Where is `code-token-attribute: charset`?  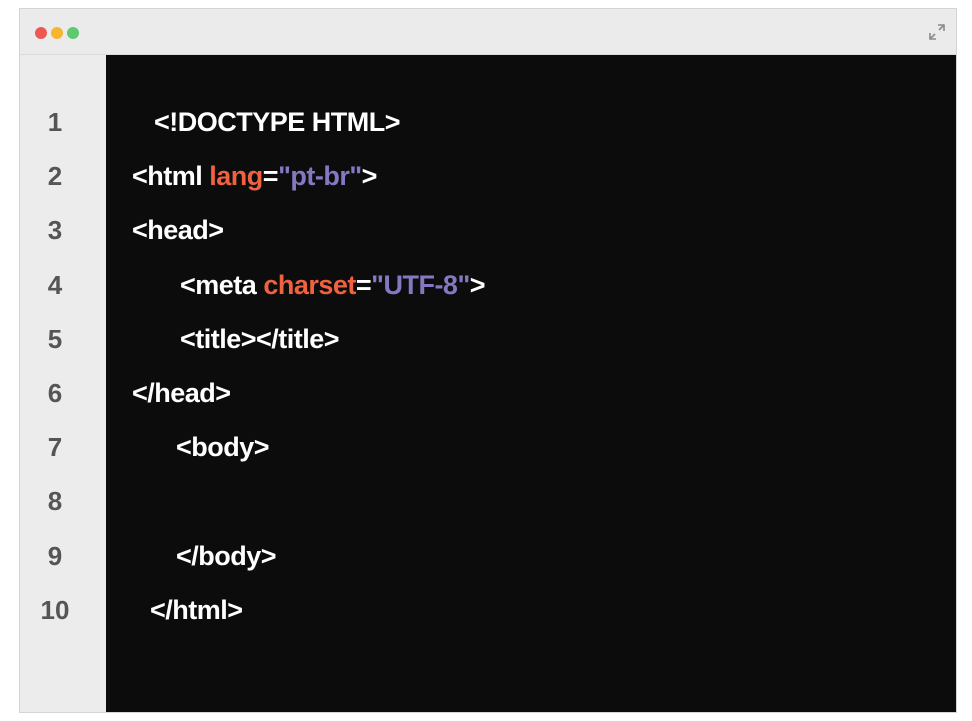 code-token-attribute: charset is located at coordinates (309, 284).